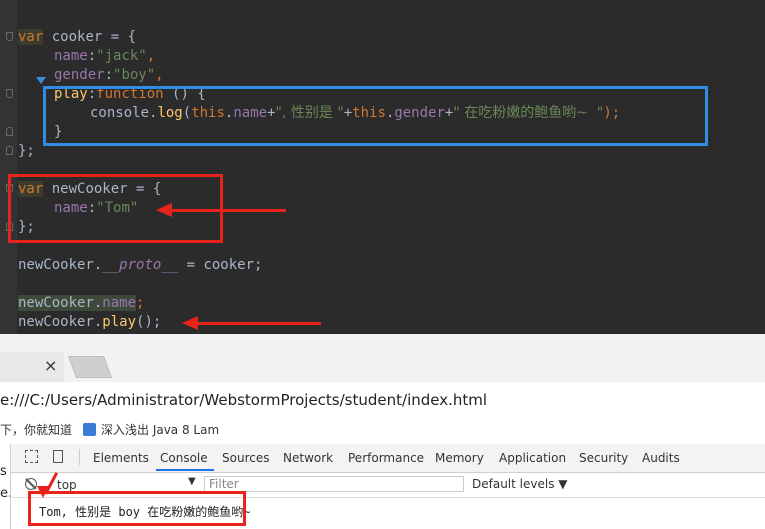 This screenshot has height=529, width=765. What do you see at coordinates (121, 458) in the screenshot?
I see `tab-elements: Elements` at bounding box center [121, 458].